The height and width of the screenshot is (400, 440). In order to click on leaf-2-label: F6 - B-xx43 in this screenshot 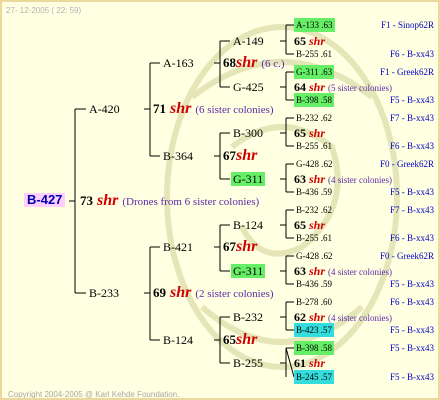, I will do `click(411, 54)`.